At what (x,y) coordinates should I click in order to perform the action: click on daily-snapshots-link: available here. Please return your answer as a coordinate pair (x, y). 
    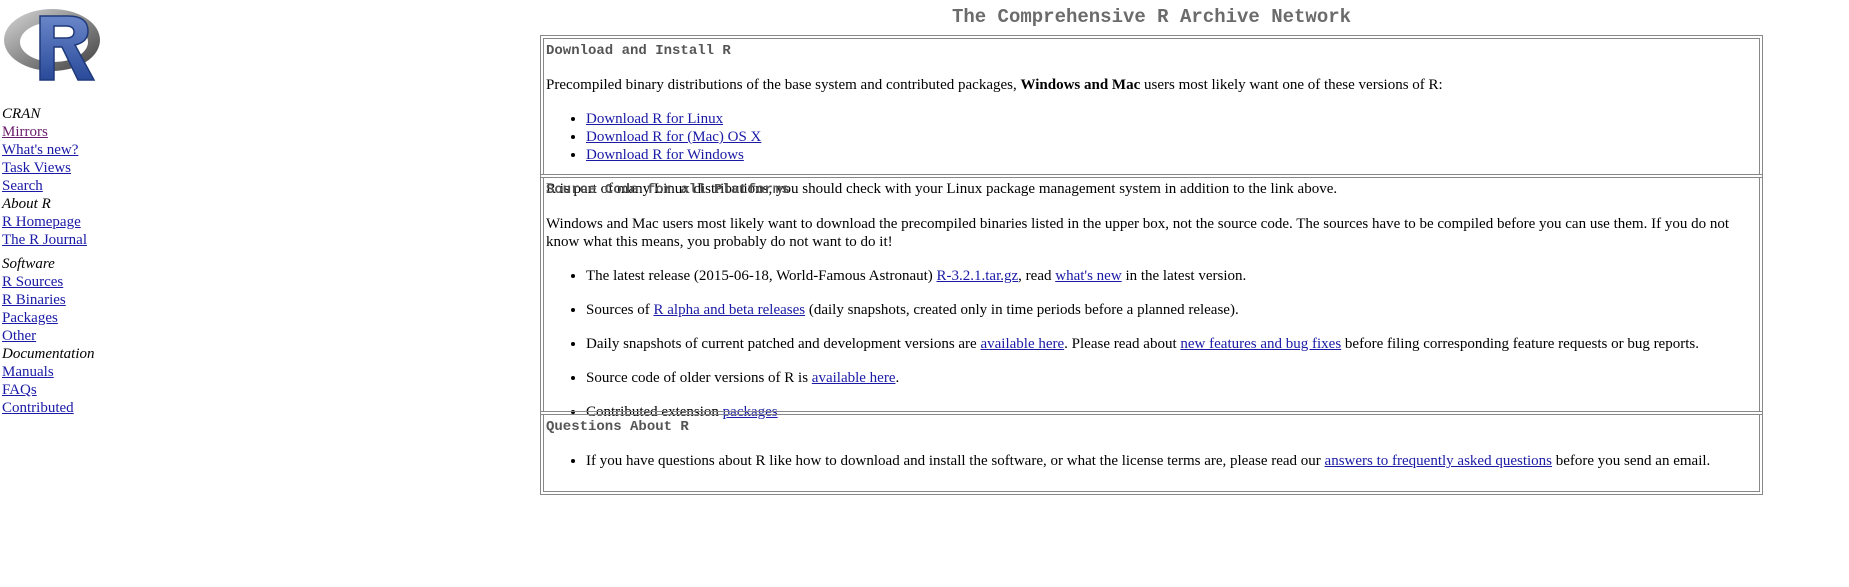
    Looking at the image, I should click on (1022, 344).